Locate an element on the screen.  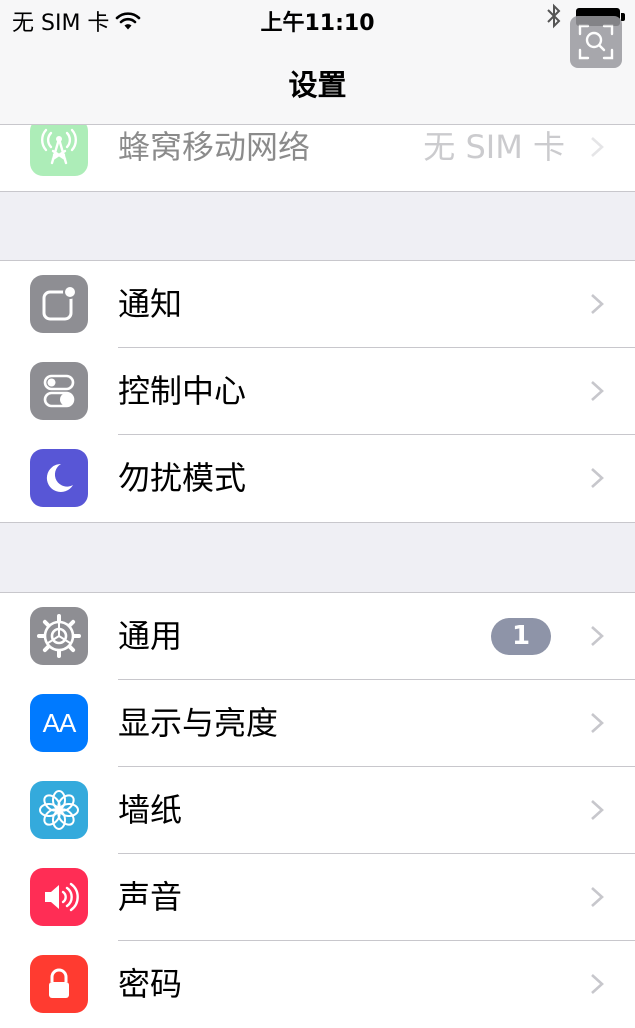
settings-row-label: 通用 is located at coordinates (150, 636).